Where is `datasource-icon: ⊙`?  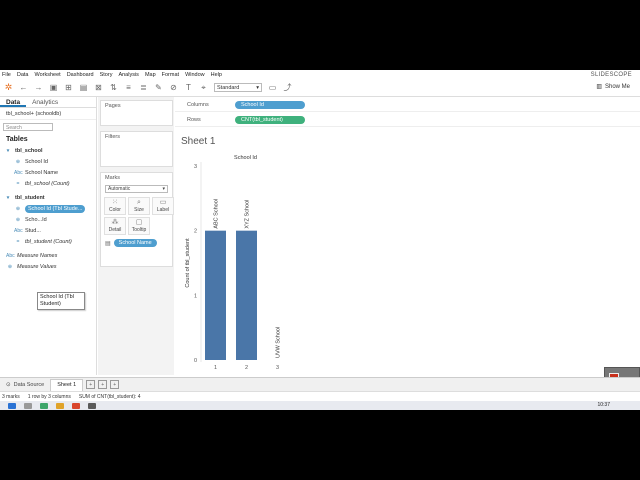
datasource-icon: ⊙ is located at coordinates (8, 384).